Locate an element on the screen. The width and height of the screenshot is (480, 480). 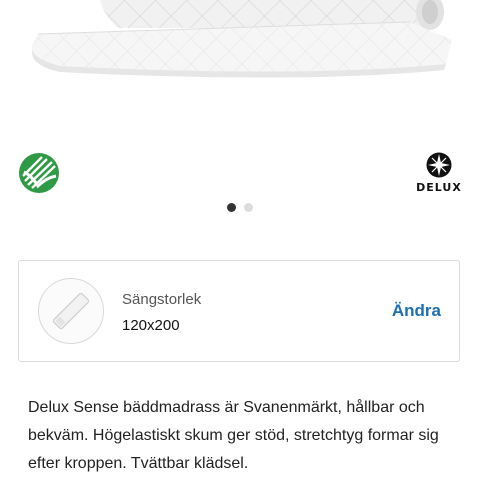
carousel-dots is located at coordinates (240, 208).